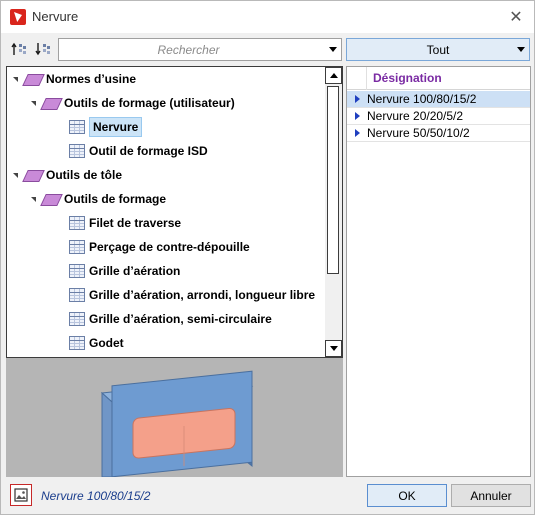 This screenshot has width=535, height=515. Describe the element at coordinates (333, 180) in the screenshot. I see `scroll-thumb` at that location.